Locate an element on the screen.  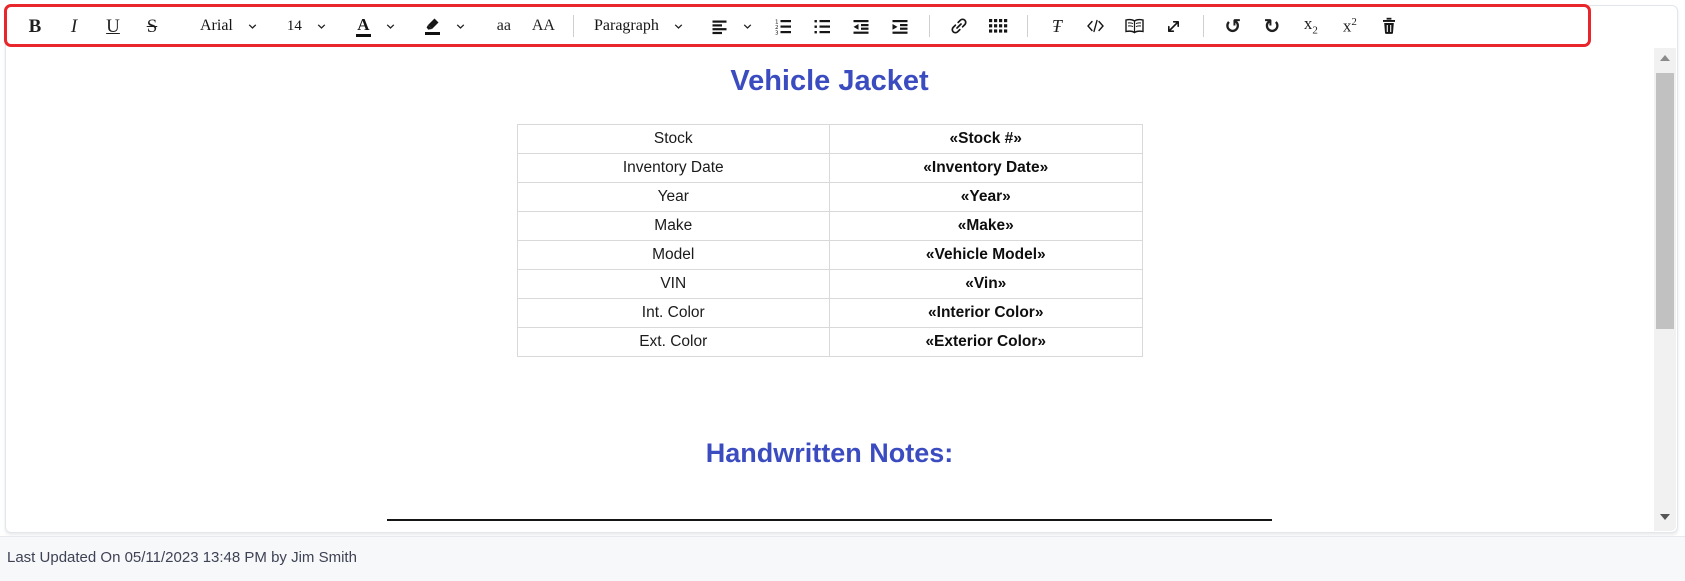
merge-field-cell: «Inventory Date» is located at coordinates (986, 168).